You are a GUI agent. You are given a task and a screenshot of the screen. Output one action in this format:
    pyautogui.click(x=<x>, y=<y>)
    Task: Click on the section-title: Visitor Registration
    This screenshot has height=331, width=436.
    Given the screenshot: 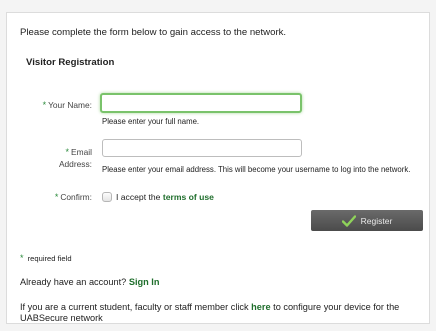 What is the action you would take?
    pyautogui.click(x=70, y=62)
    